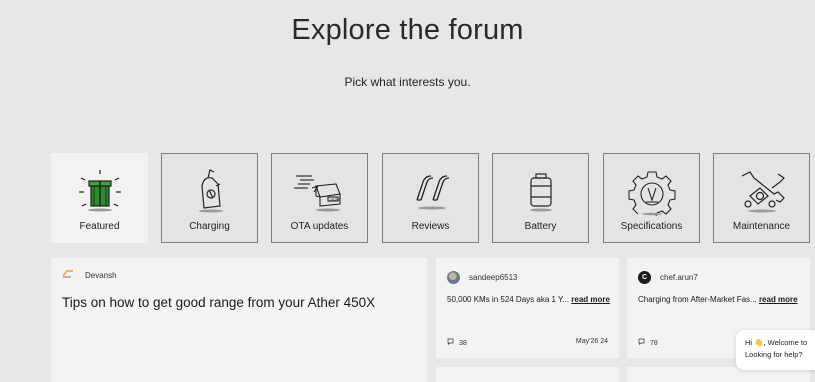 Image resolution: width=815 pixels, height=382 pixels. I want to click on category-maintenance: Maintenance, so click(761, 198).